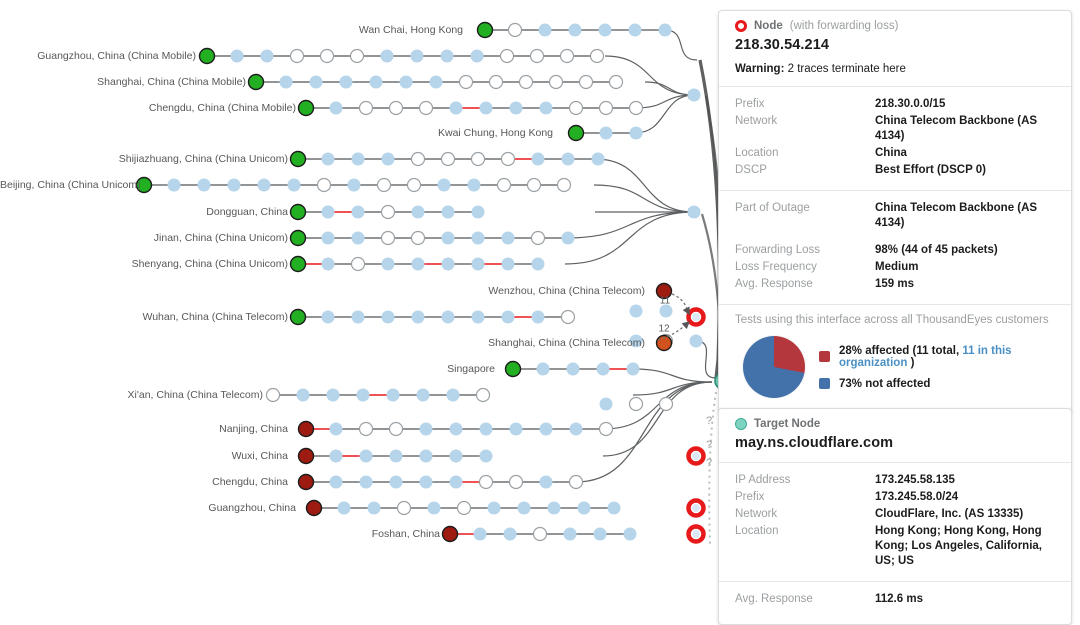 Image resolution: width=1080 pixels, height=625 pixels. Describe the element at coordinates (782, 45) in the screenshot. I see `node-ip-address: 218.30.54.214` at that location.